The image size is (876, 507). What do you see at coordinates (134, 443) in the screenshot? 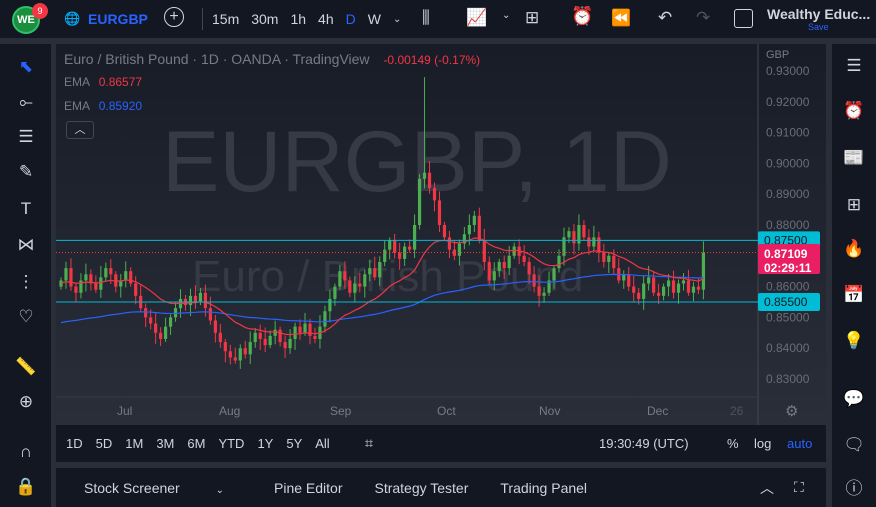
I see `range-1m: 1M` at bounding box center [134, 443].